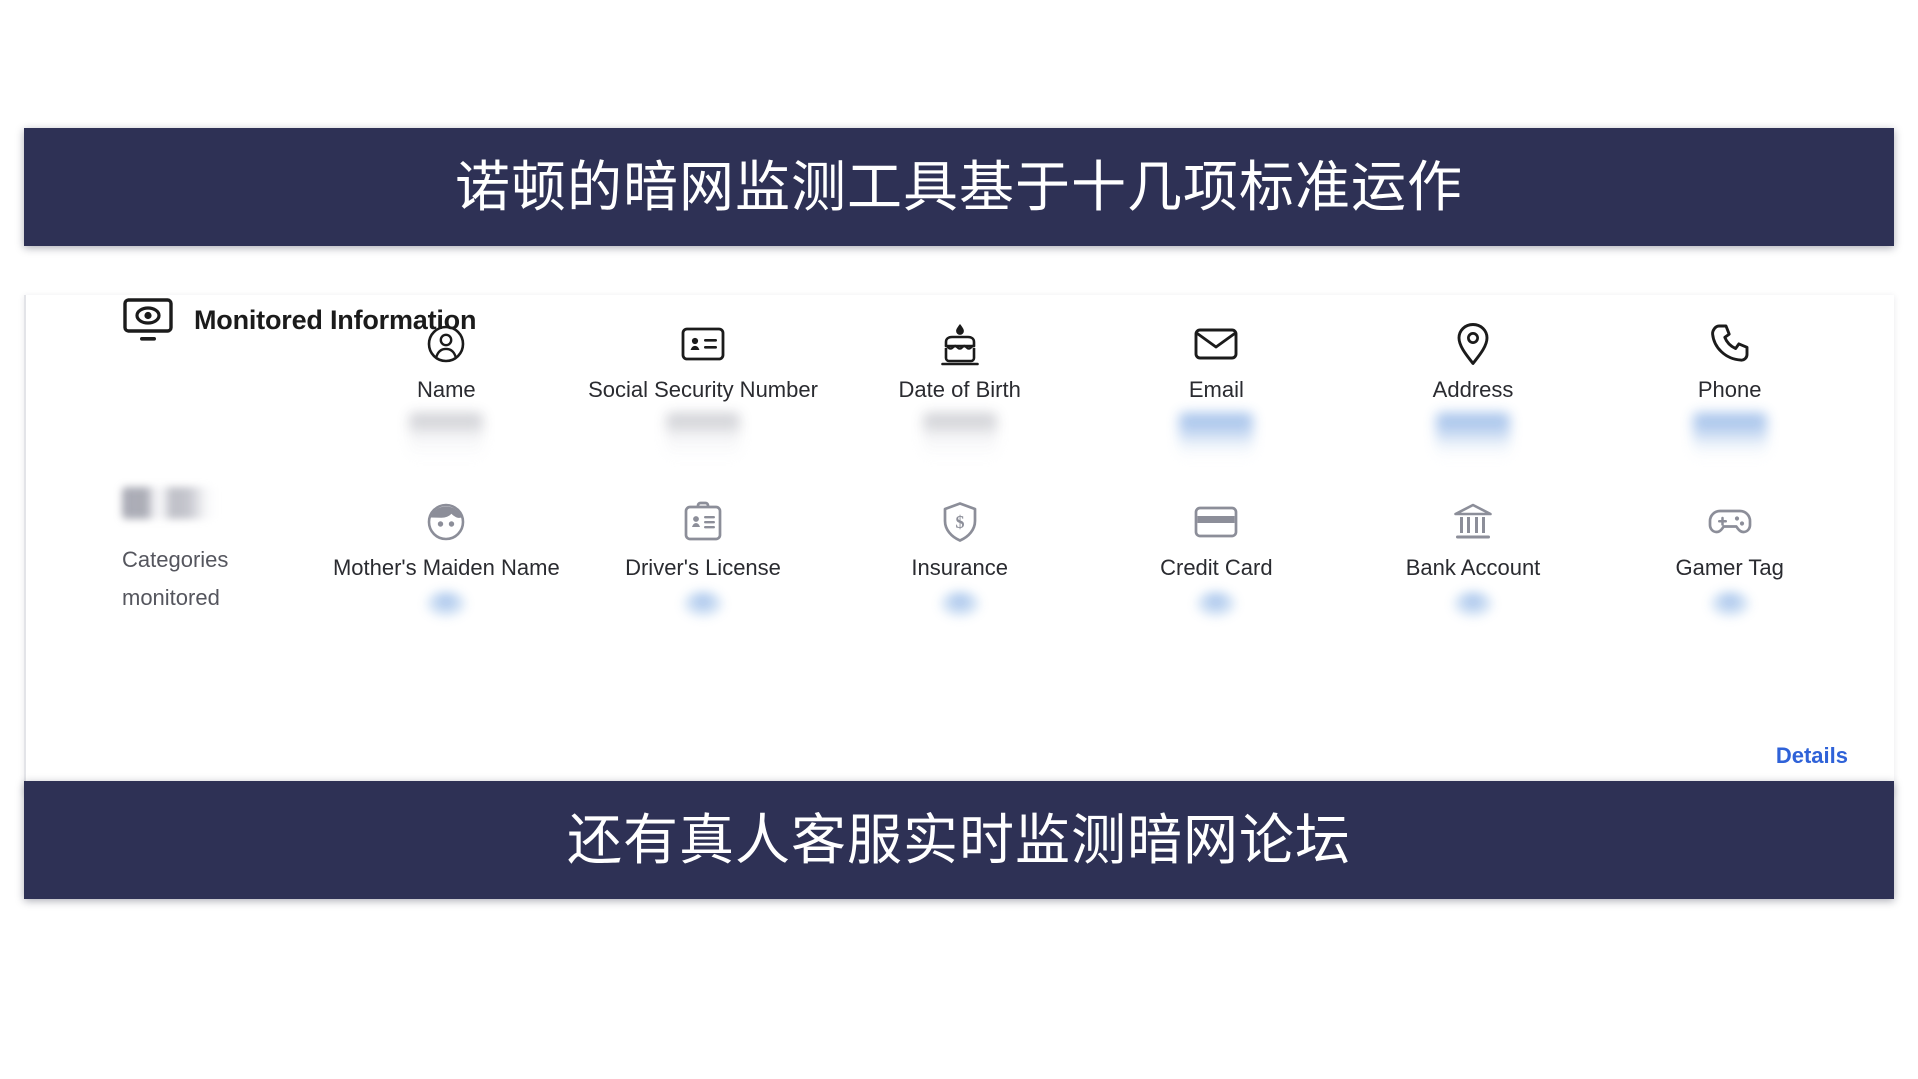  What do you see at coordinates (1812, 756) in the screenshot?
I see `details-link: Details` at bounding box center [1812, 756].